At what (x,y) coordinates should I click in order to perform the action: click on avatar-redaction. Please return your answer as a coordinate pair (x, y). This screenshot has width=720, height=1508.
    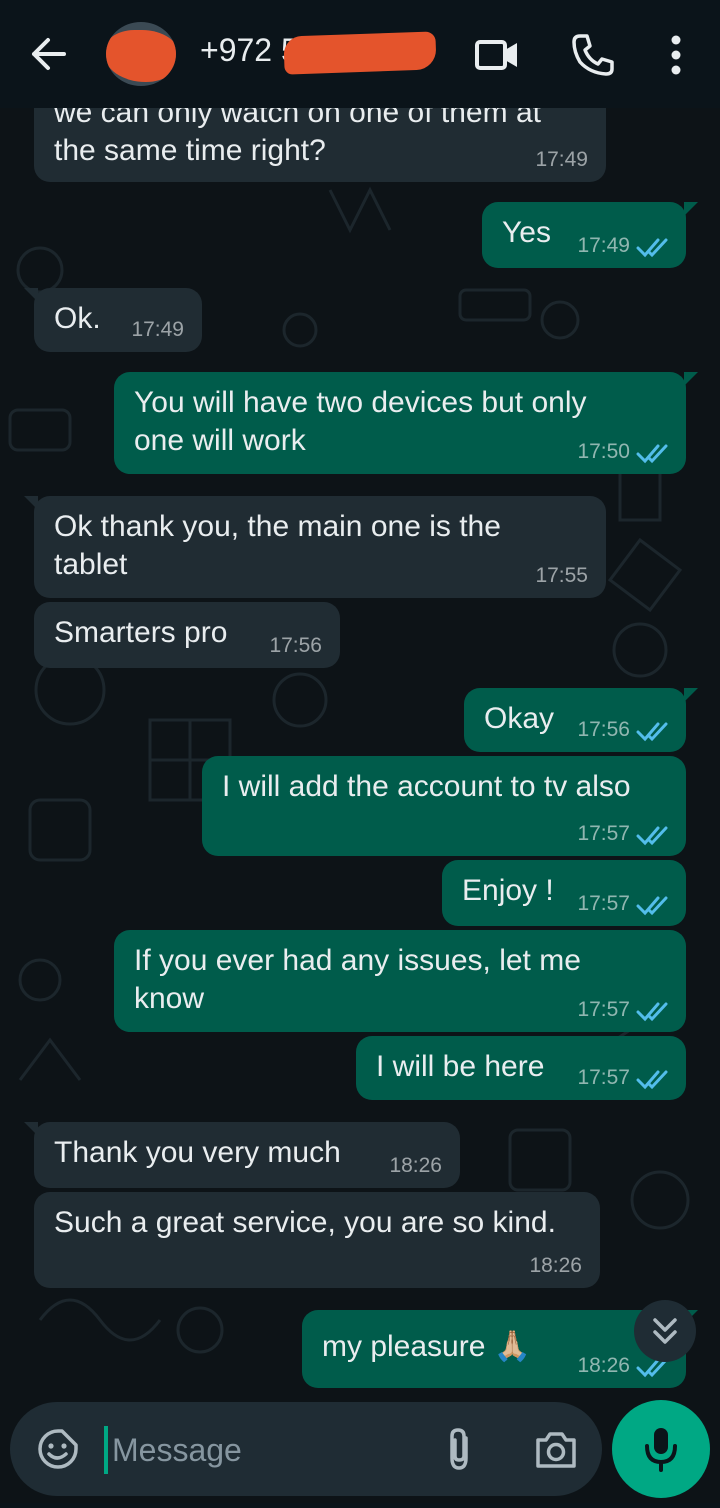
    Looking at the image, I should click on (141, 56).